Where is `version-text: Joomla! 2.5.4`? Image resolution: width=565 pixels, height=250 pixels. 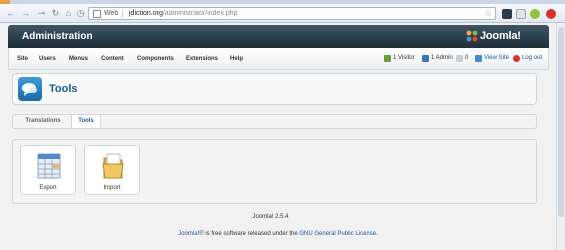 version-text: Joomla! 2.5.4 is located at coordinates (270, 217).